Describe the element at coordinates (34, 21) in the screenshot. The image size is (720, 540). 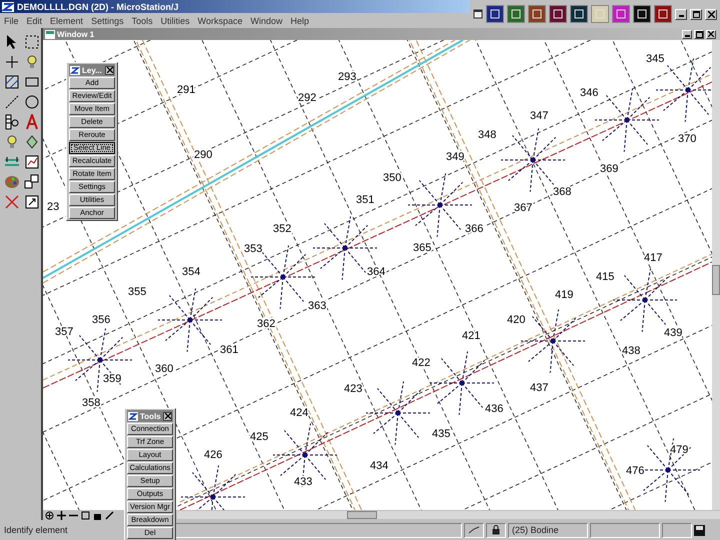
I see `menu-item: Edit` at that location.